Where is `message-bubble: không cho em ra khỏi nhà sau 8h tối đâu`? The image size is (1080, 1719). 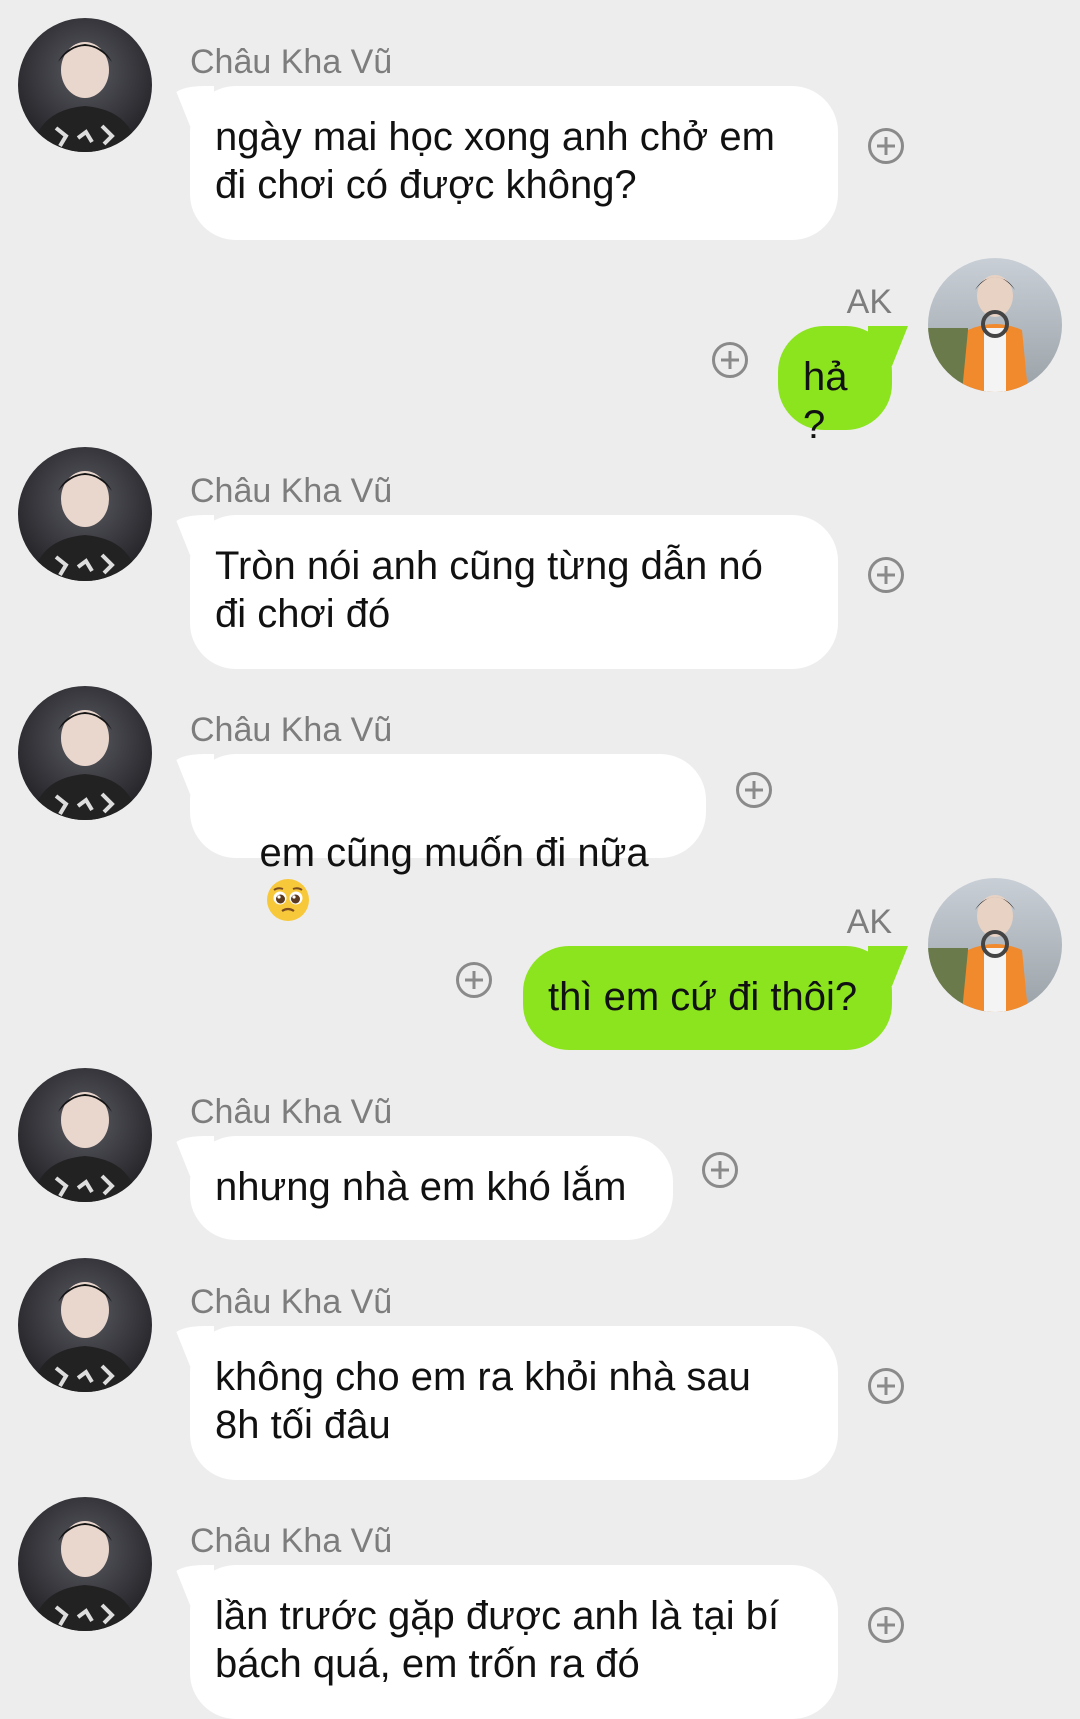
message-bubble: không cho em ra khỏi nhà sau 8h tối đâu is located at coordinates (514, 1403).